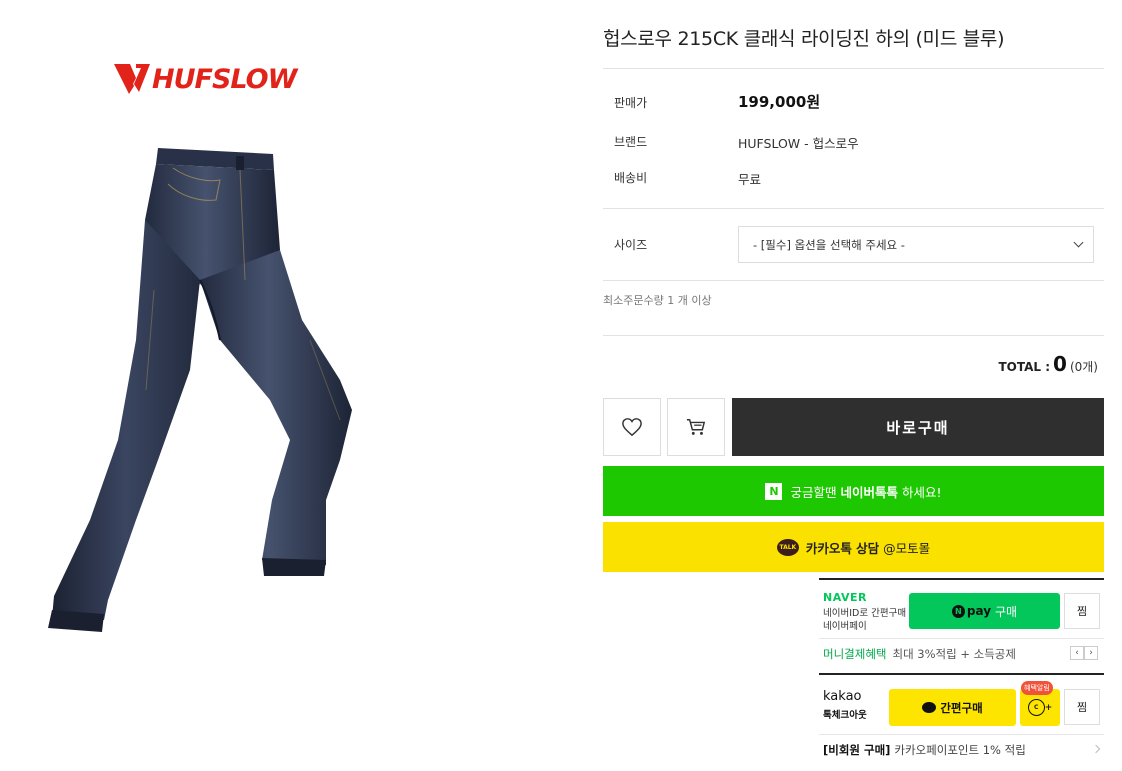 The height and width of the screenshot is (771, 1122). Describe the element at coordinates (804, 39) in the screenshot. I see `product-title: 헙스로우 215CK 클래식 라이딩진 하의 (미드 블루)` at that location.